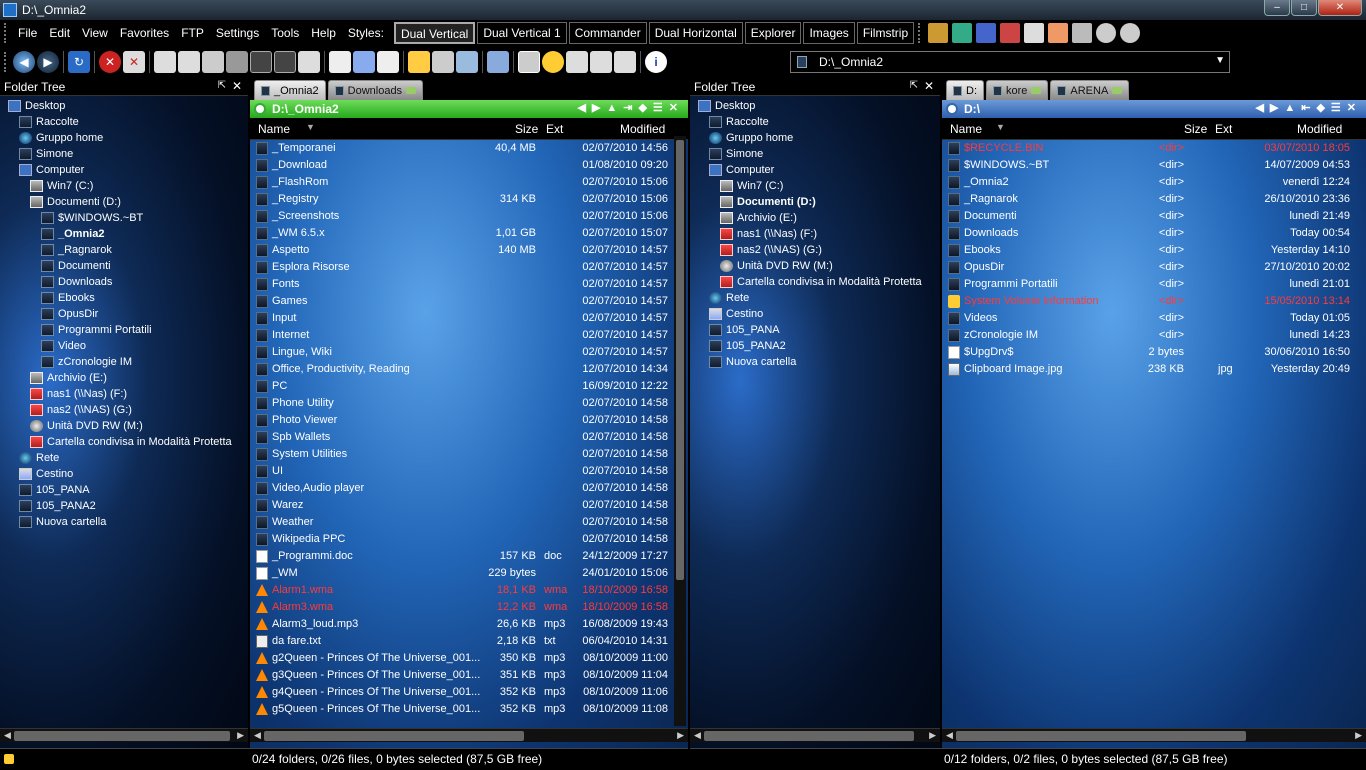  I want to click on file-row: zCronologie IM <dir> lunedì 14:23, so click(1148, 335).